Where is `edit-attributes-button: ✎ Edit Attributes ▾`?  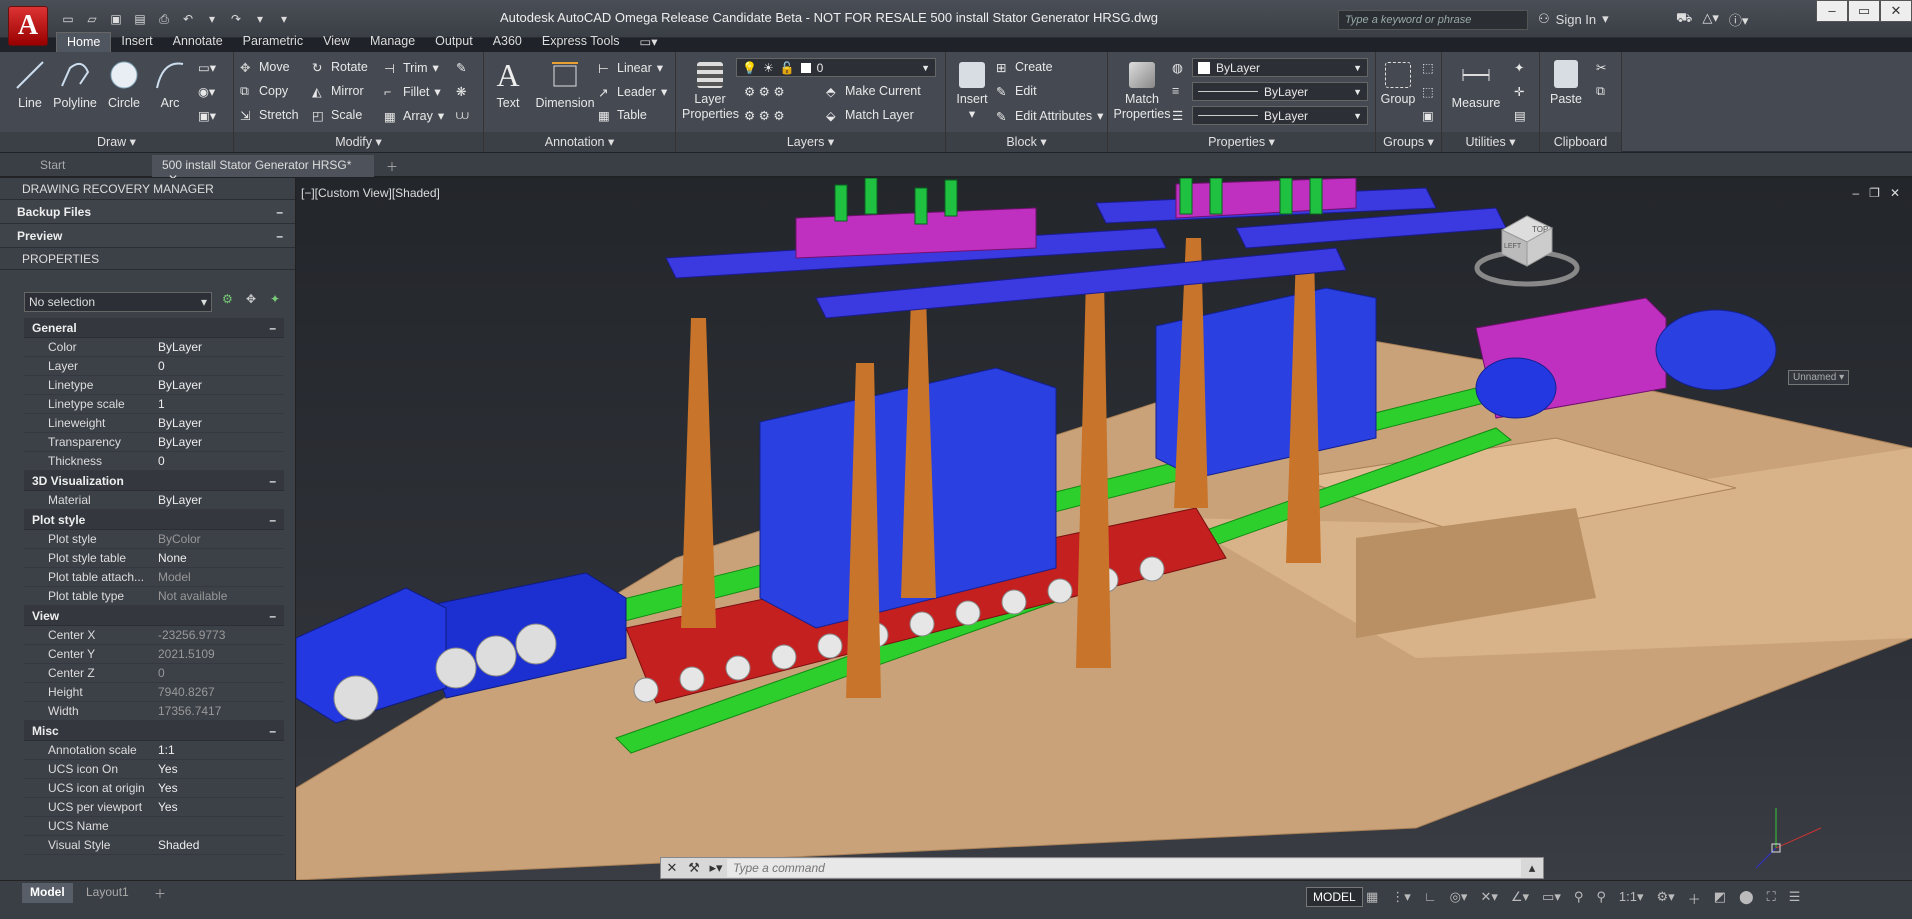
edit-attributes-button: ✎ Edit Attributes ▾ is located at coordinates (1049, 116).